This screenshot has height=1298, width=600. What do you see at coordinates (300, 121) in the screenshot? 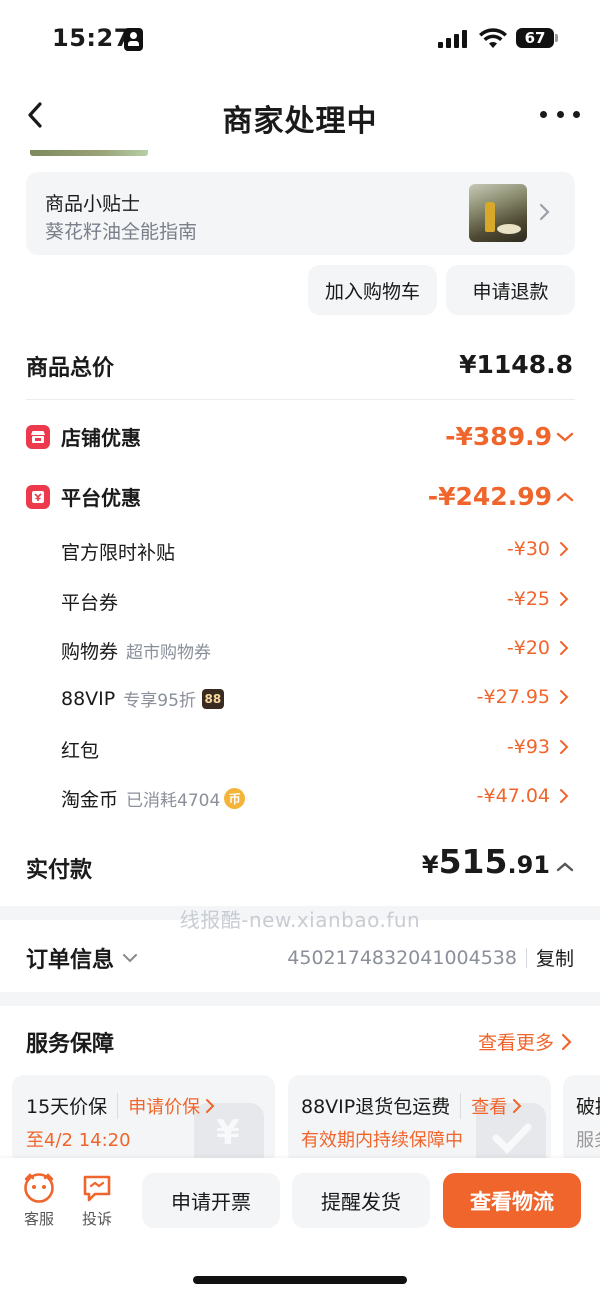
I see `page-title: 商家处理中` at bounding box center [300, 121].